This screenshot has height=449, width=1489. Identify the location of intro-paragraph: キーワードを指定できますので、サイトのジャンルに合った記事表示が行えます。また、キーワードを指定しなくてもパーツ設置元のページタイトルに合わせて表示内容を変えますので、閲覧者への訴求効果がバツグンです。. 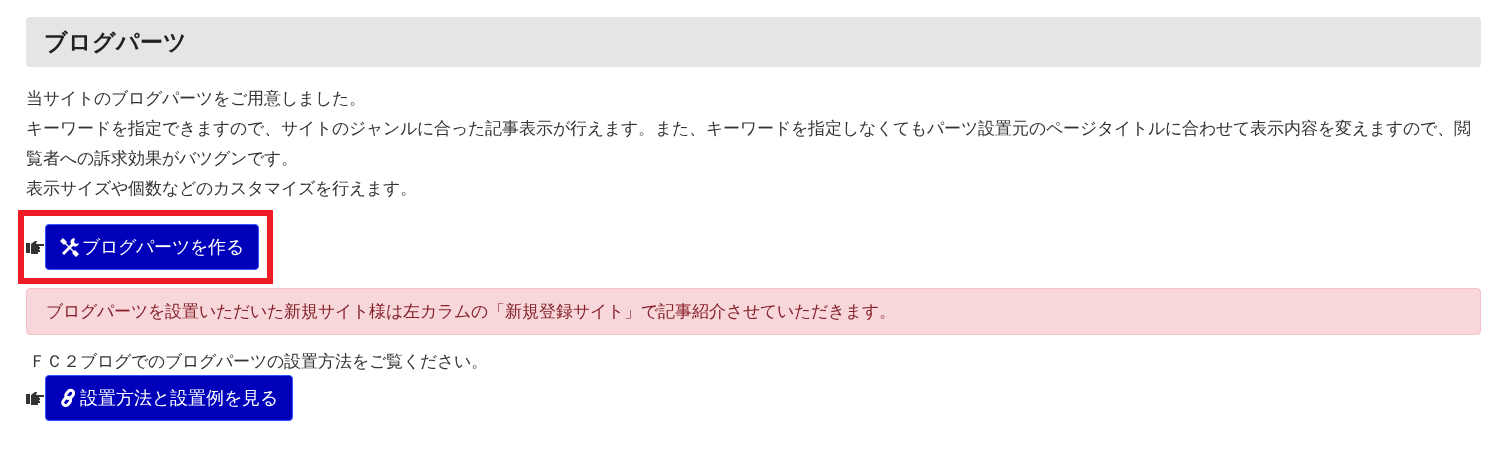
(749, 144).